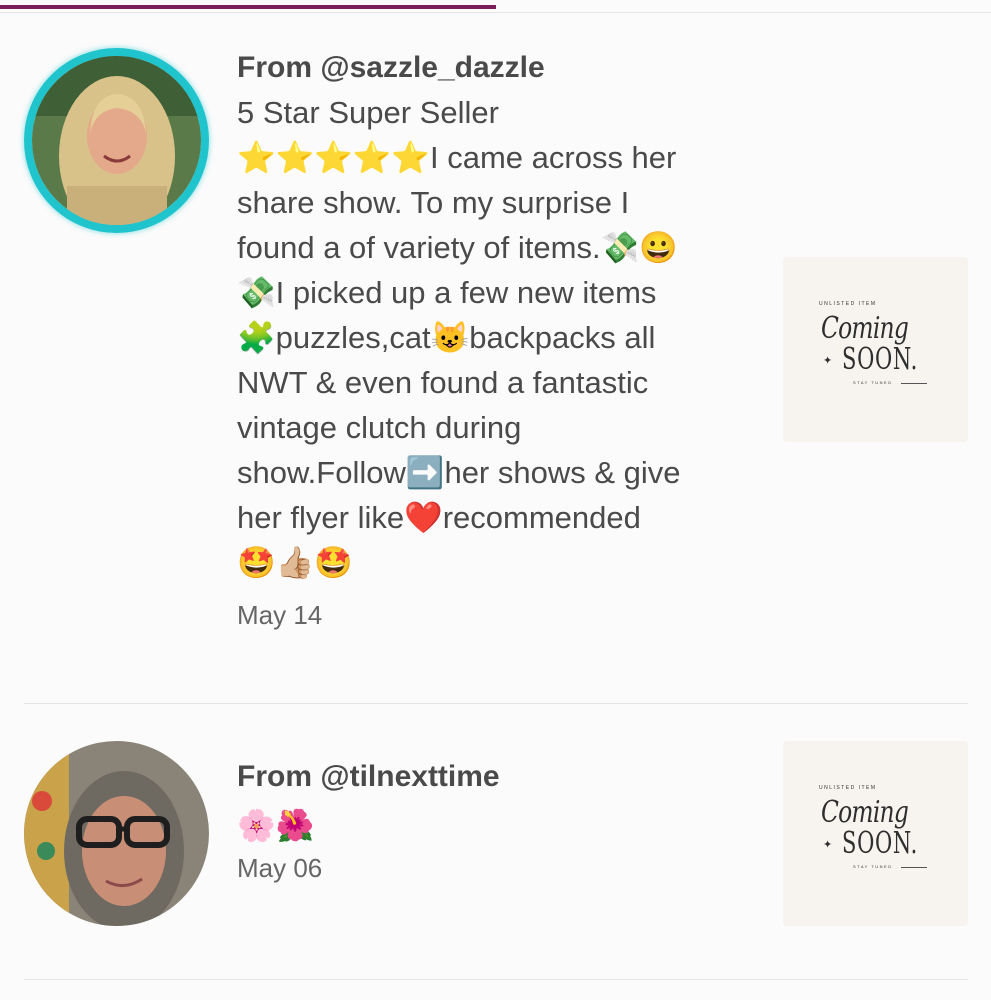 Image resolution: width=991 pixels, height=1000 pixels. Describe the element at coordinates (497, 68) in the screenshot. I see `review-author: From @sazzle_dazzle` at that location.